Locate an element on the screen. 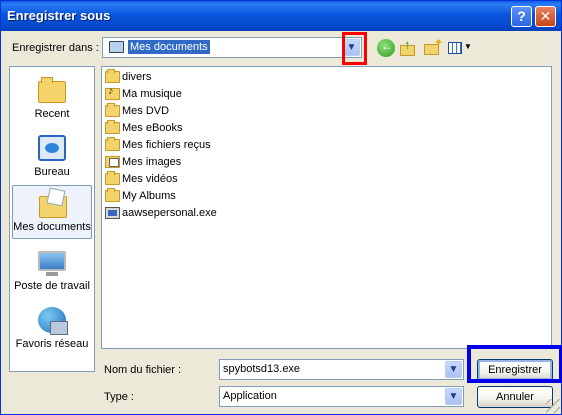  up-folder-icon: ↑ is located at coordinates (408, 47).